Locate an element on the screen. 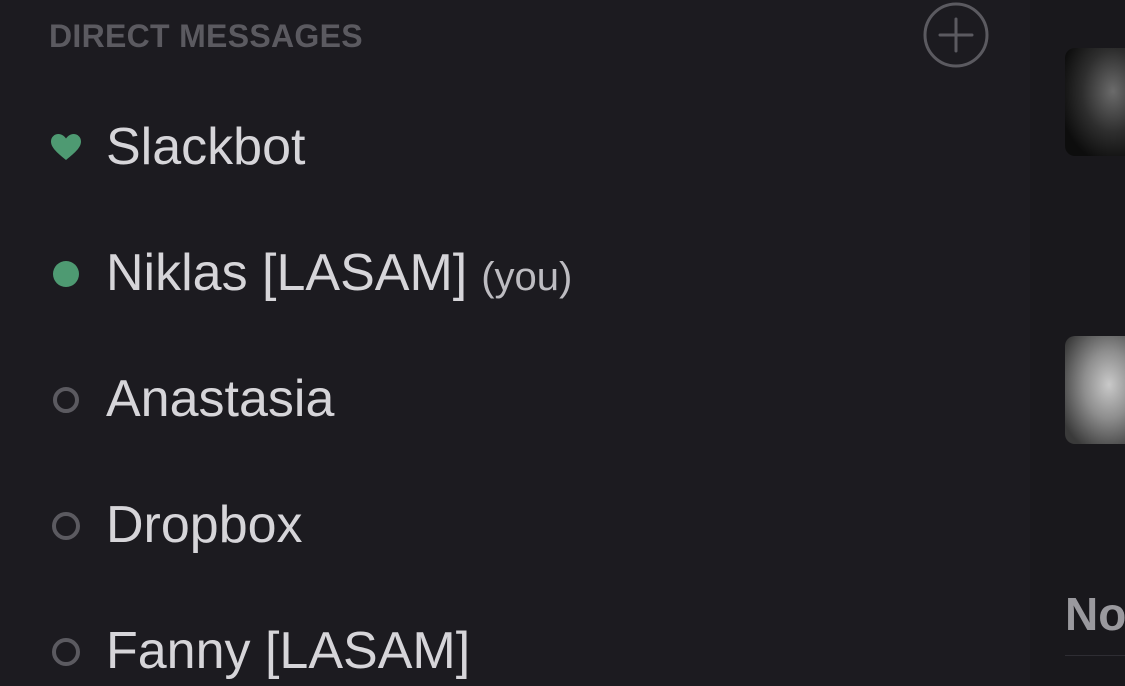 Image resolution: width=1125 pixels, height=686 pixels. section-title: DIRECT MESSAGES is located at coordinates (206, 36).